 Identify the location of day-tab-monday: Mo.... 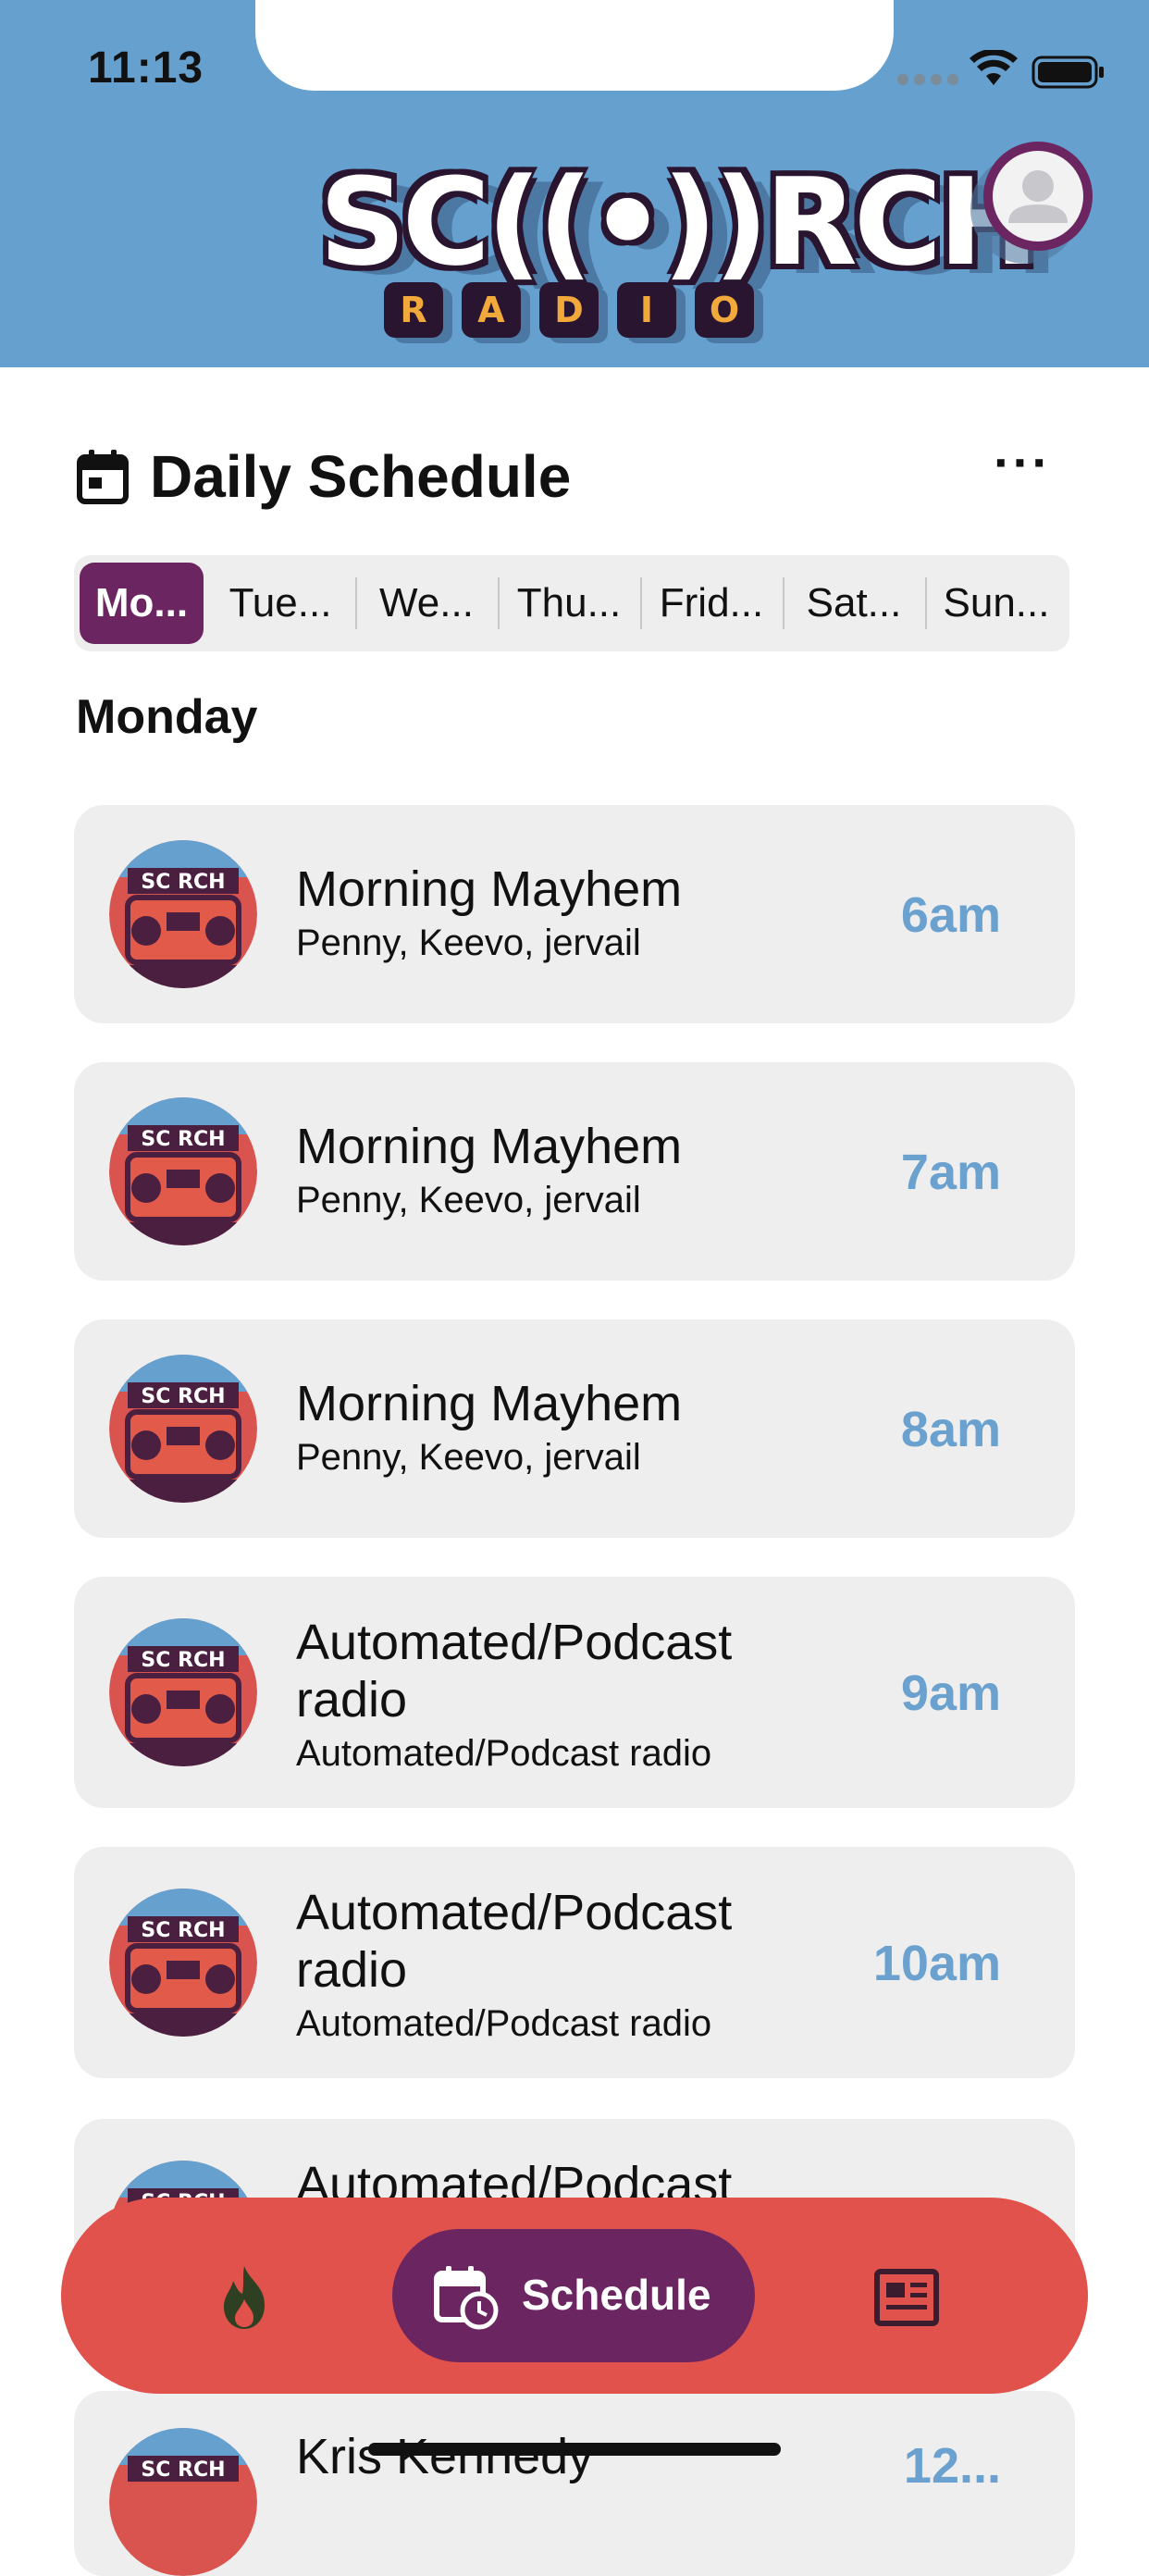
(142, 604).